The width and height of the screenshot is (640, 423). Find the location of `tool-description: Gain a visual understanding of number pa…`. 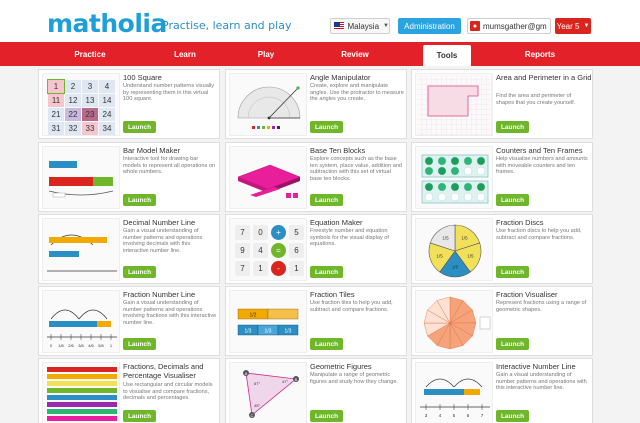

tool-description: Gain a visual understanding of number pa… is located at coordinates (163, 241).